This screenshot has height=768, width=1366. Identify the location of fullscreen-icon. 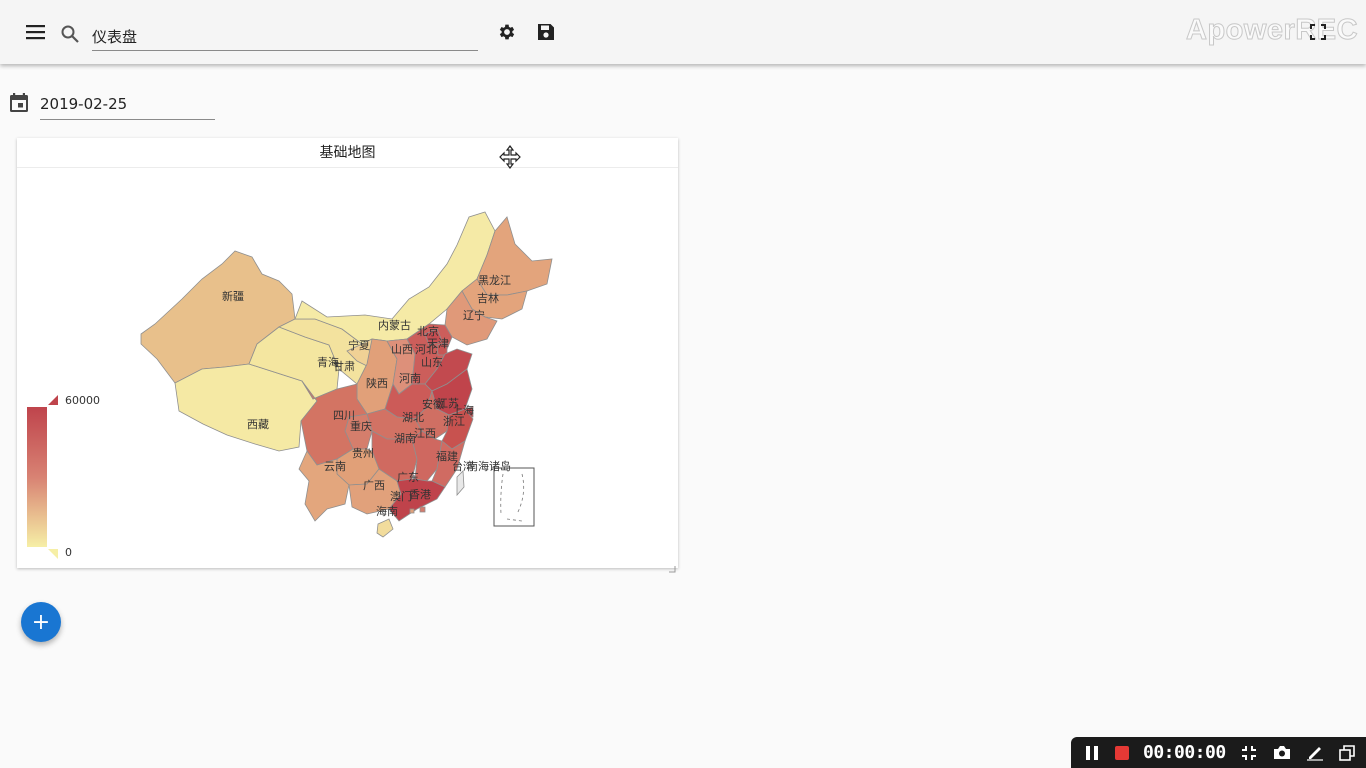
(1318, 32).